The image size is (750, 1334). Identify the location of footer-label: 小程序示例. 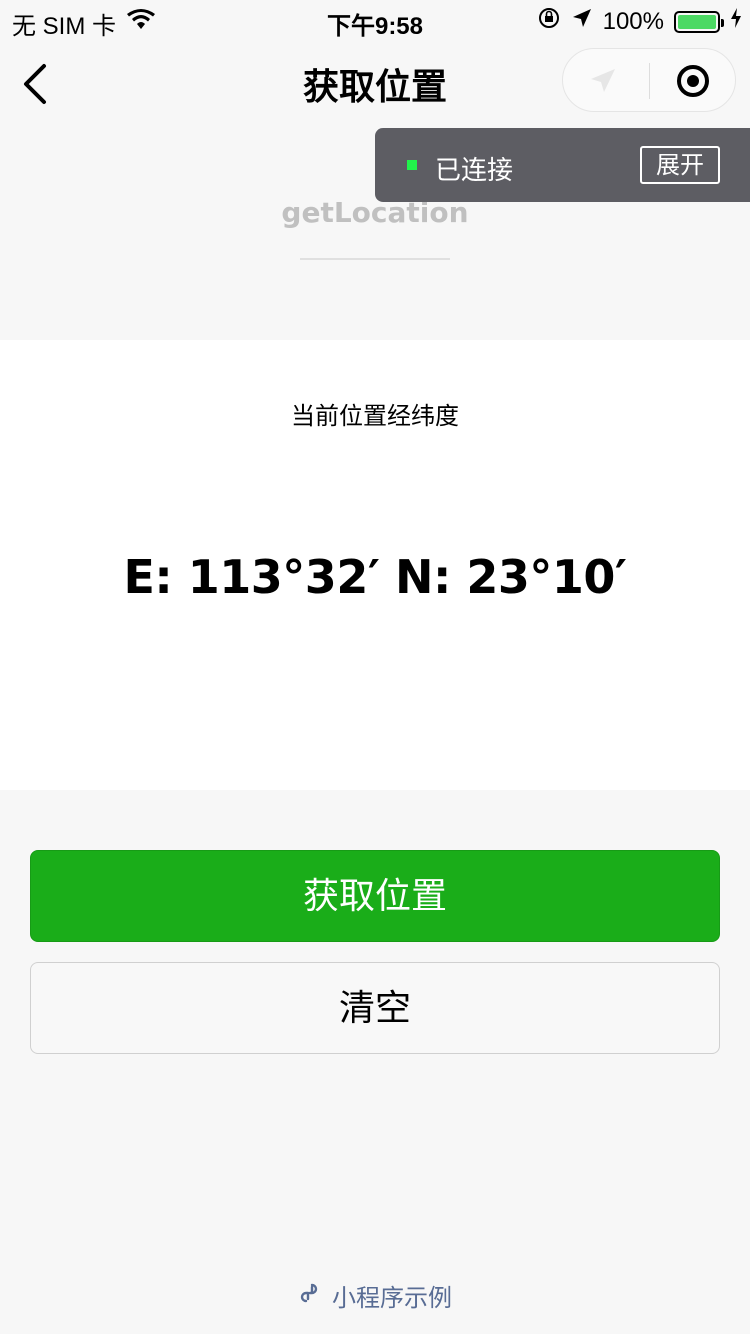
(392, 1295).